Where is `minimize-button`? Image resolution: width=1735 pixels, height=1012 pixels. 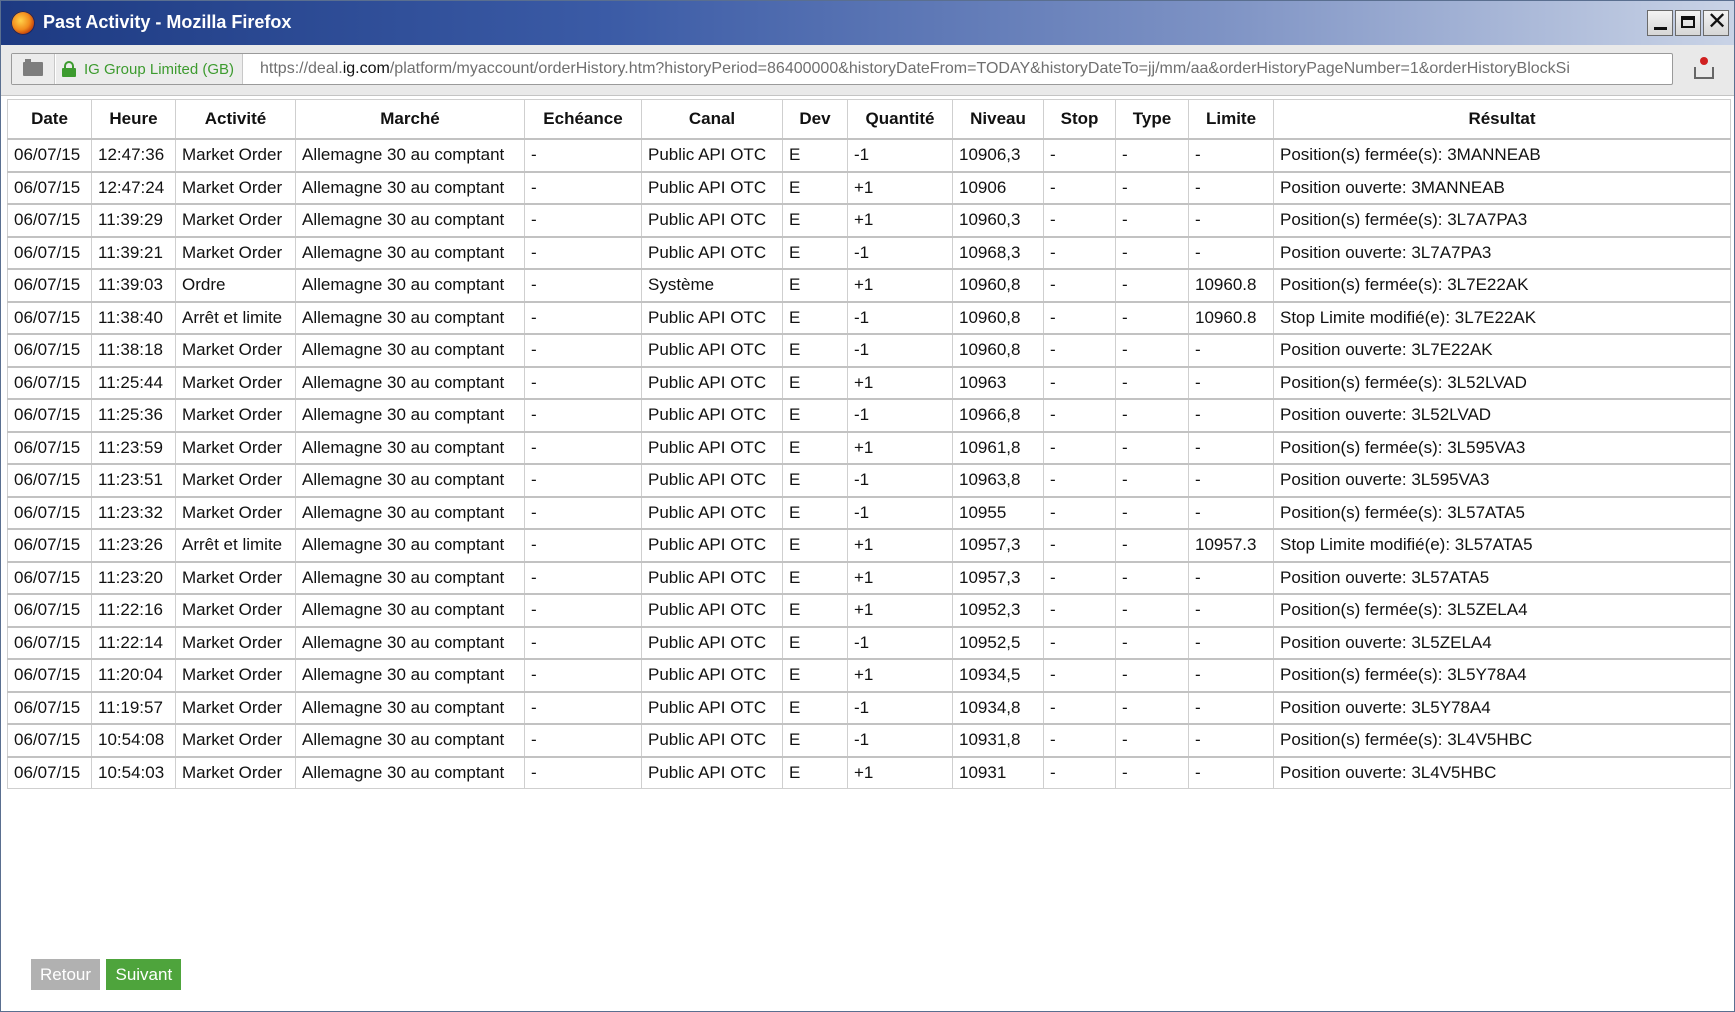
minimize-button is located at coordinates (1660, 23).